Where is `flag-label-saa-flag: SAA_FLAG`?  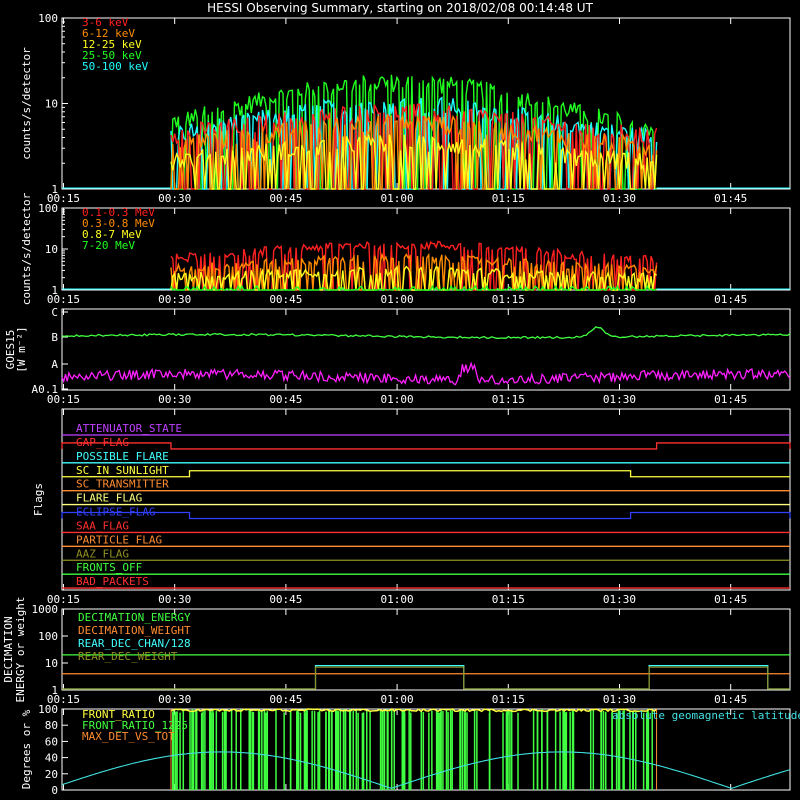 flag-label-saa-flag: SAA_FLAG is located at coordinates (102, 525).